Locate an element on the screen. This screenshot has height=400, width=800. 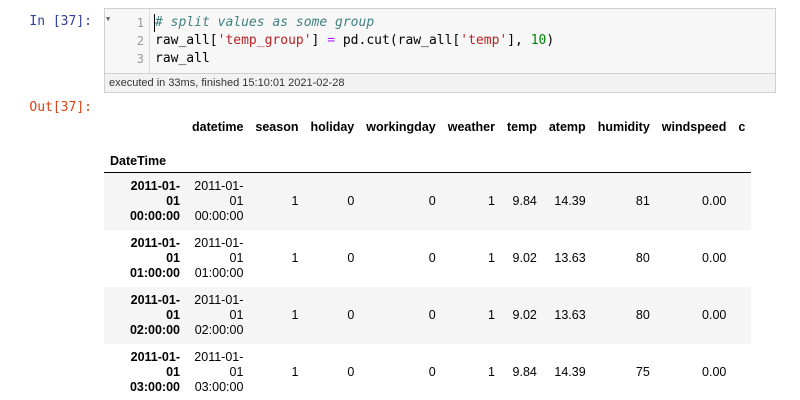
column-header: datetime is located at coordinates (218, 127).